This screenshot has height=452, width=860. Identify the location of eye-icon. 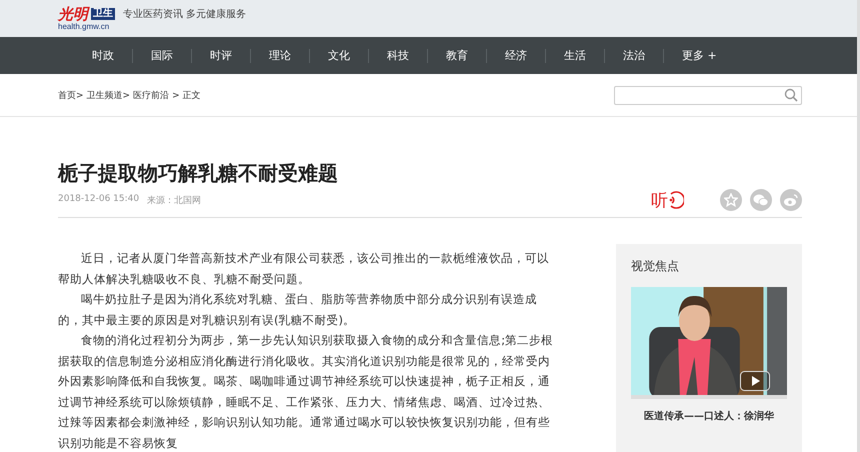
(791, 200).